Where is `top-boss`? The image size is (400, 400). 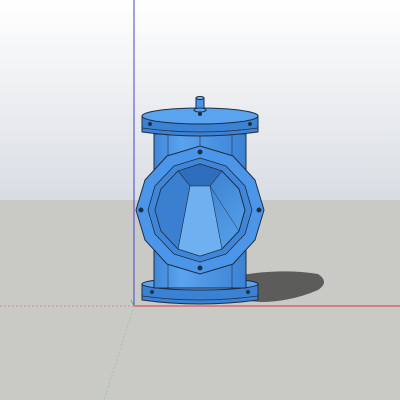
top-boss is located at coordinates (200, 104).